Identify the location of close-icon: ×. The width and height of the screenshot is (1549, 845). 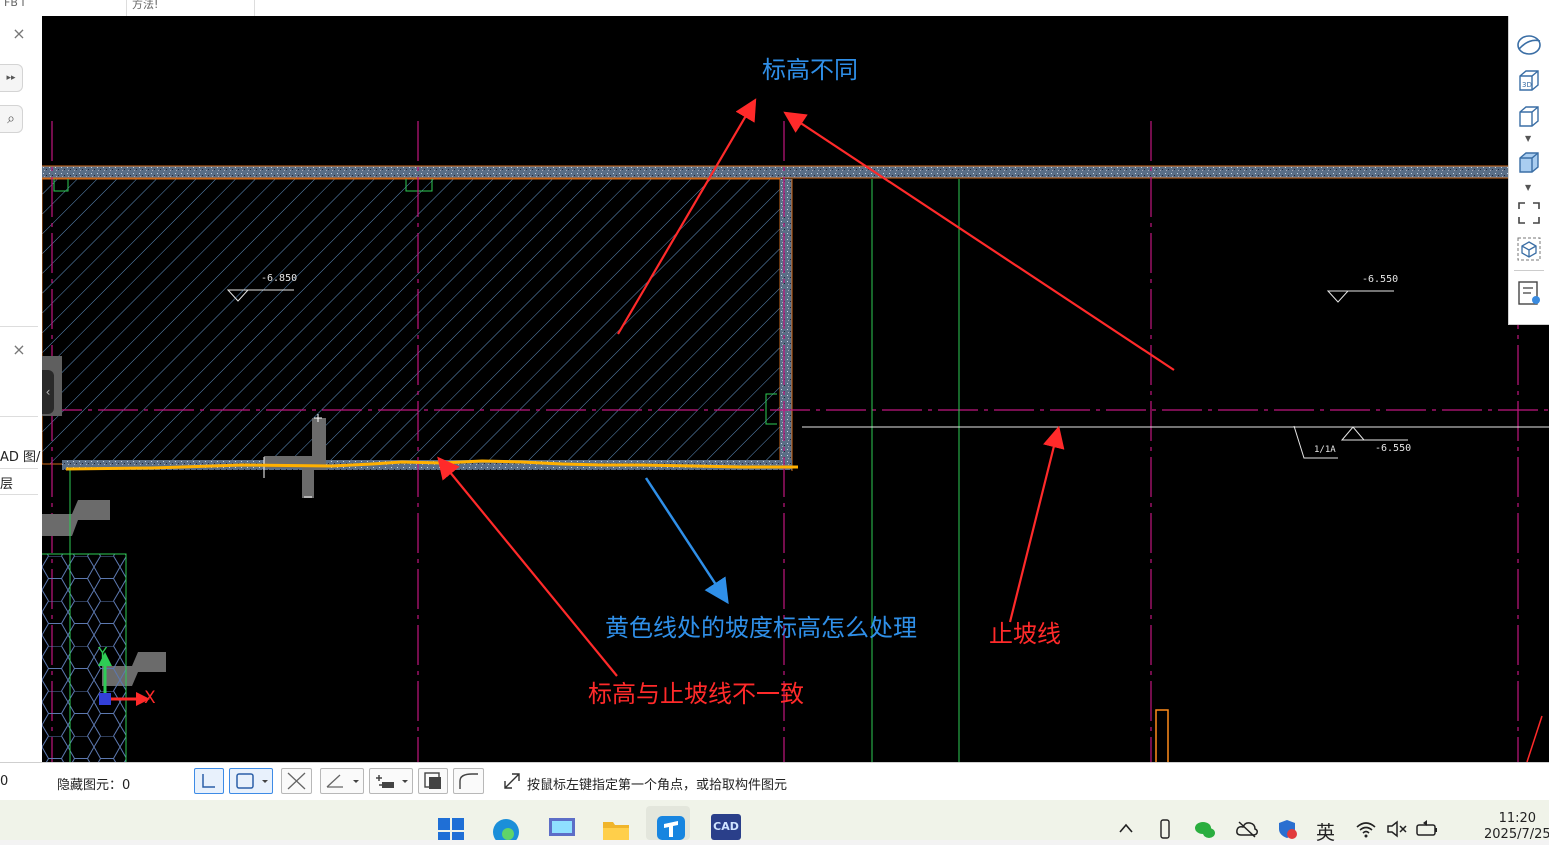
(19, 33).